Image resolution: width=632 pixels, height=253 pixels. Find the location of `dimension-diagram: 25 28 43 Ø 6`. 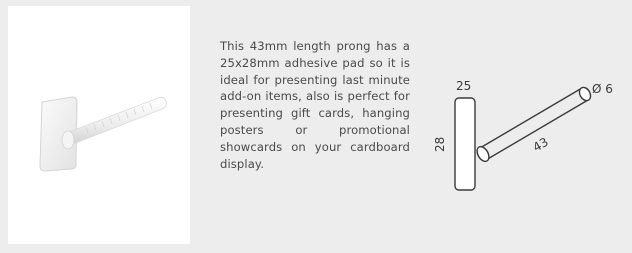

dimension-diagram: 25 28 43 Ø 6 is located at coordinates (523, 135).